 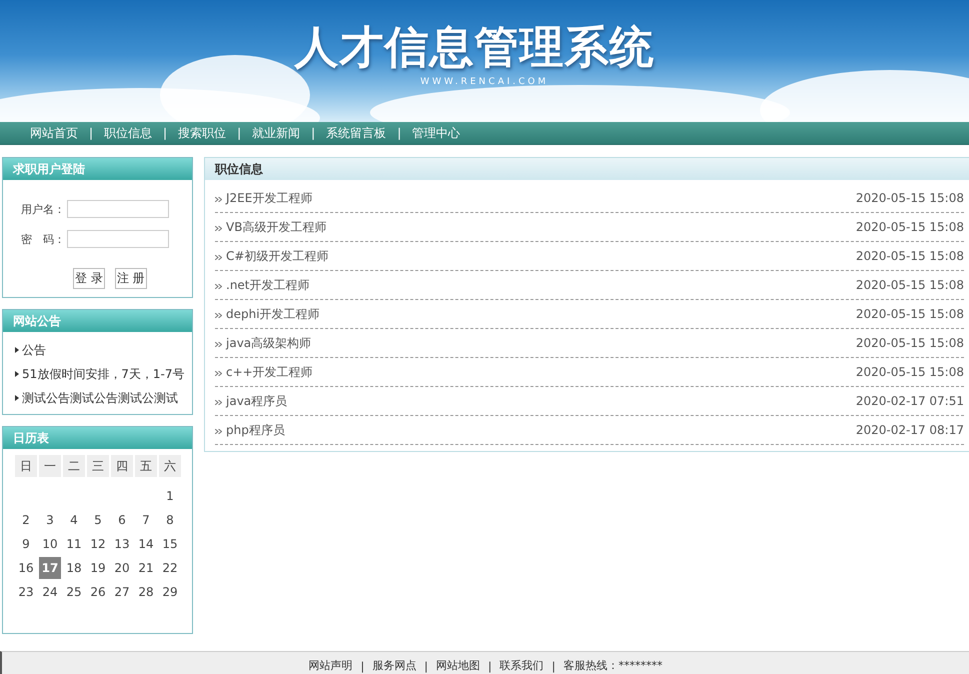 I want to click on weekday-header: 二, so click(x=74, y=466).